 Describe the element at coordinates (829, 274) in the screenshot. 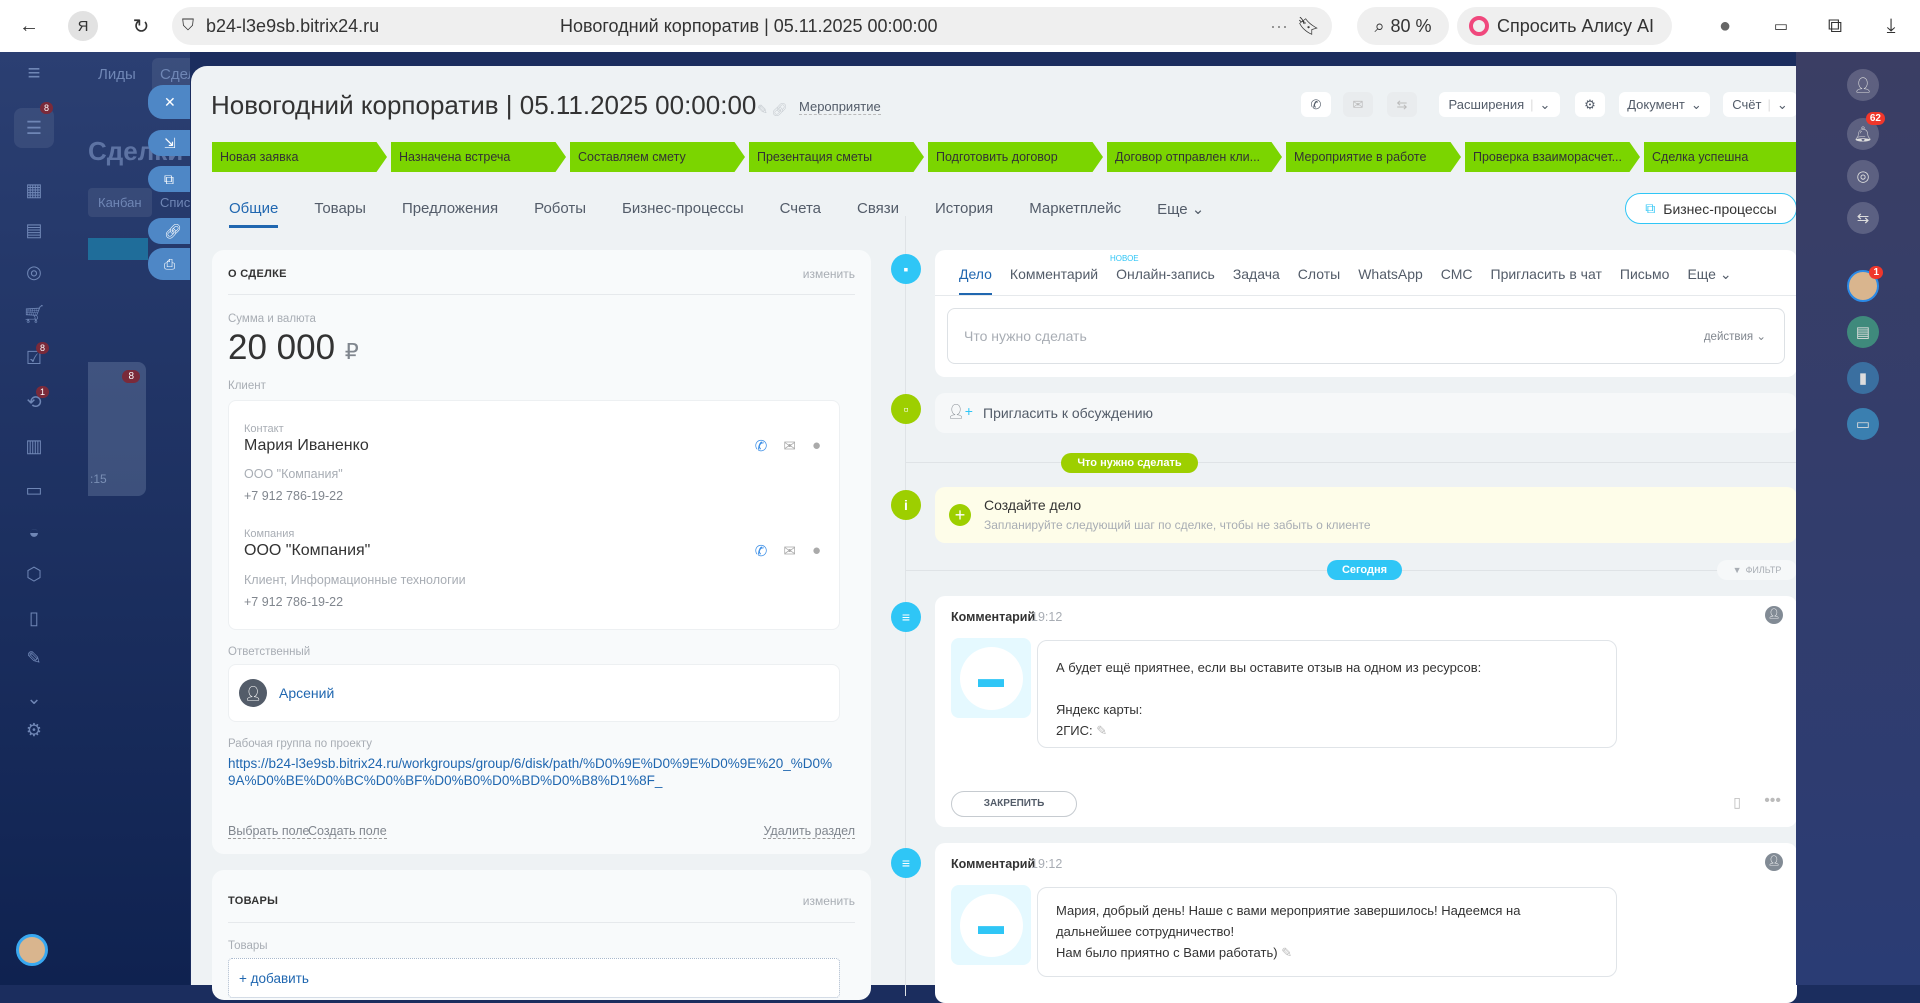

I see `about-edit-link: изменить` at that location.